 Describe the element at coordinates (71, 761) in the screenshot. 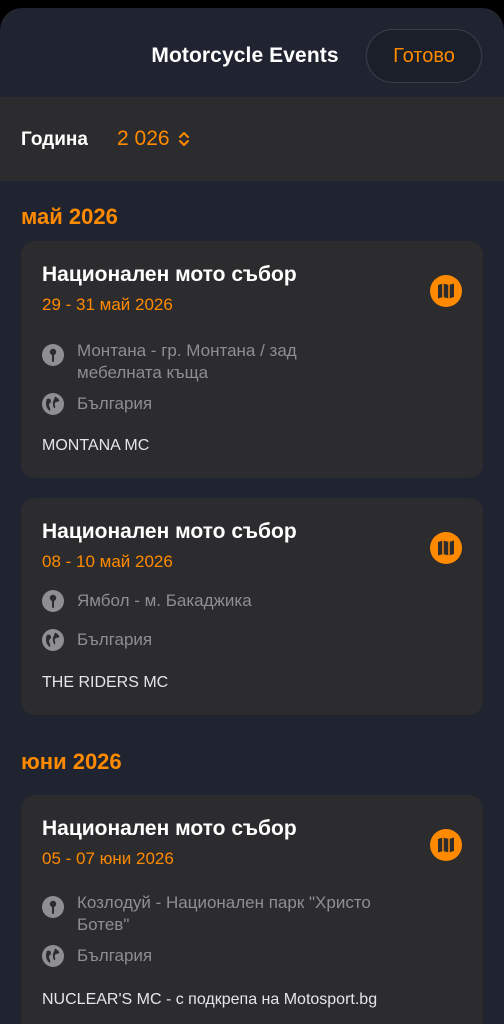

I see `month-header: юни 2026` at that location.